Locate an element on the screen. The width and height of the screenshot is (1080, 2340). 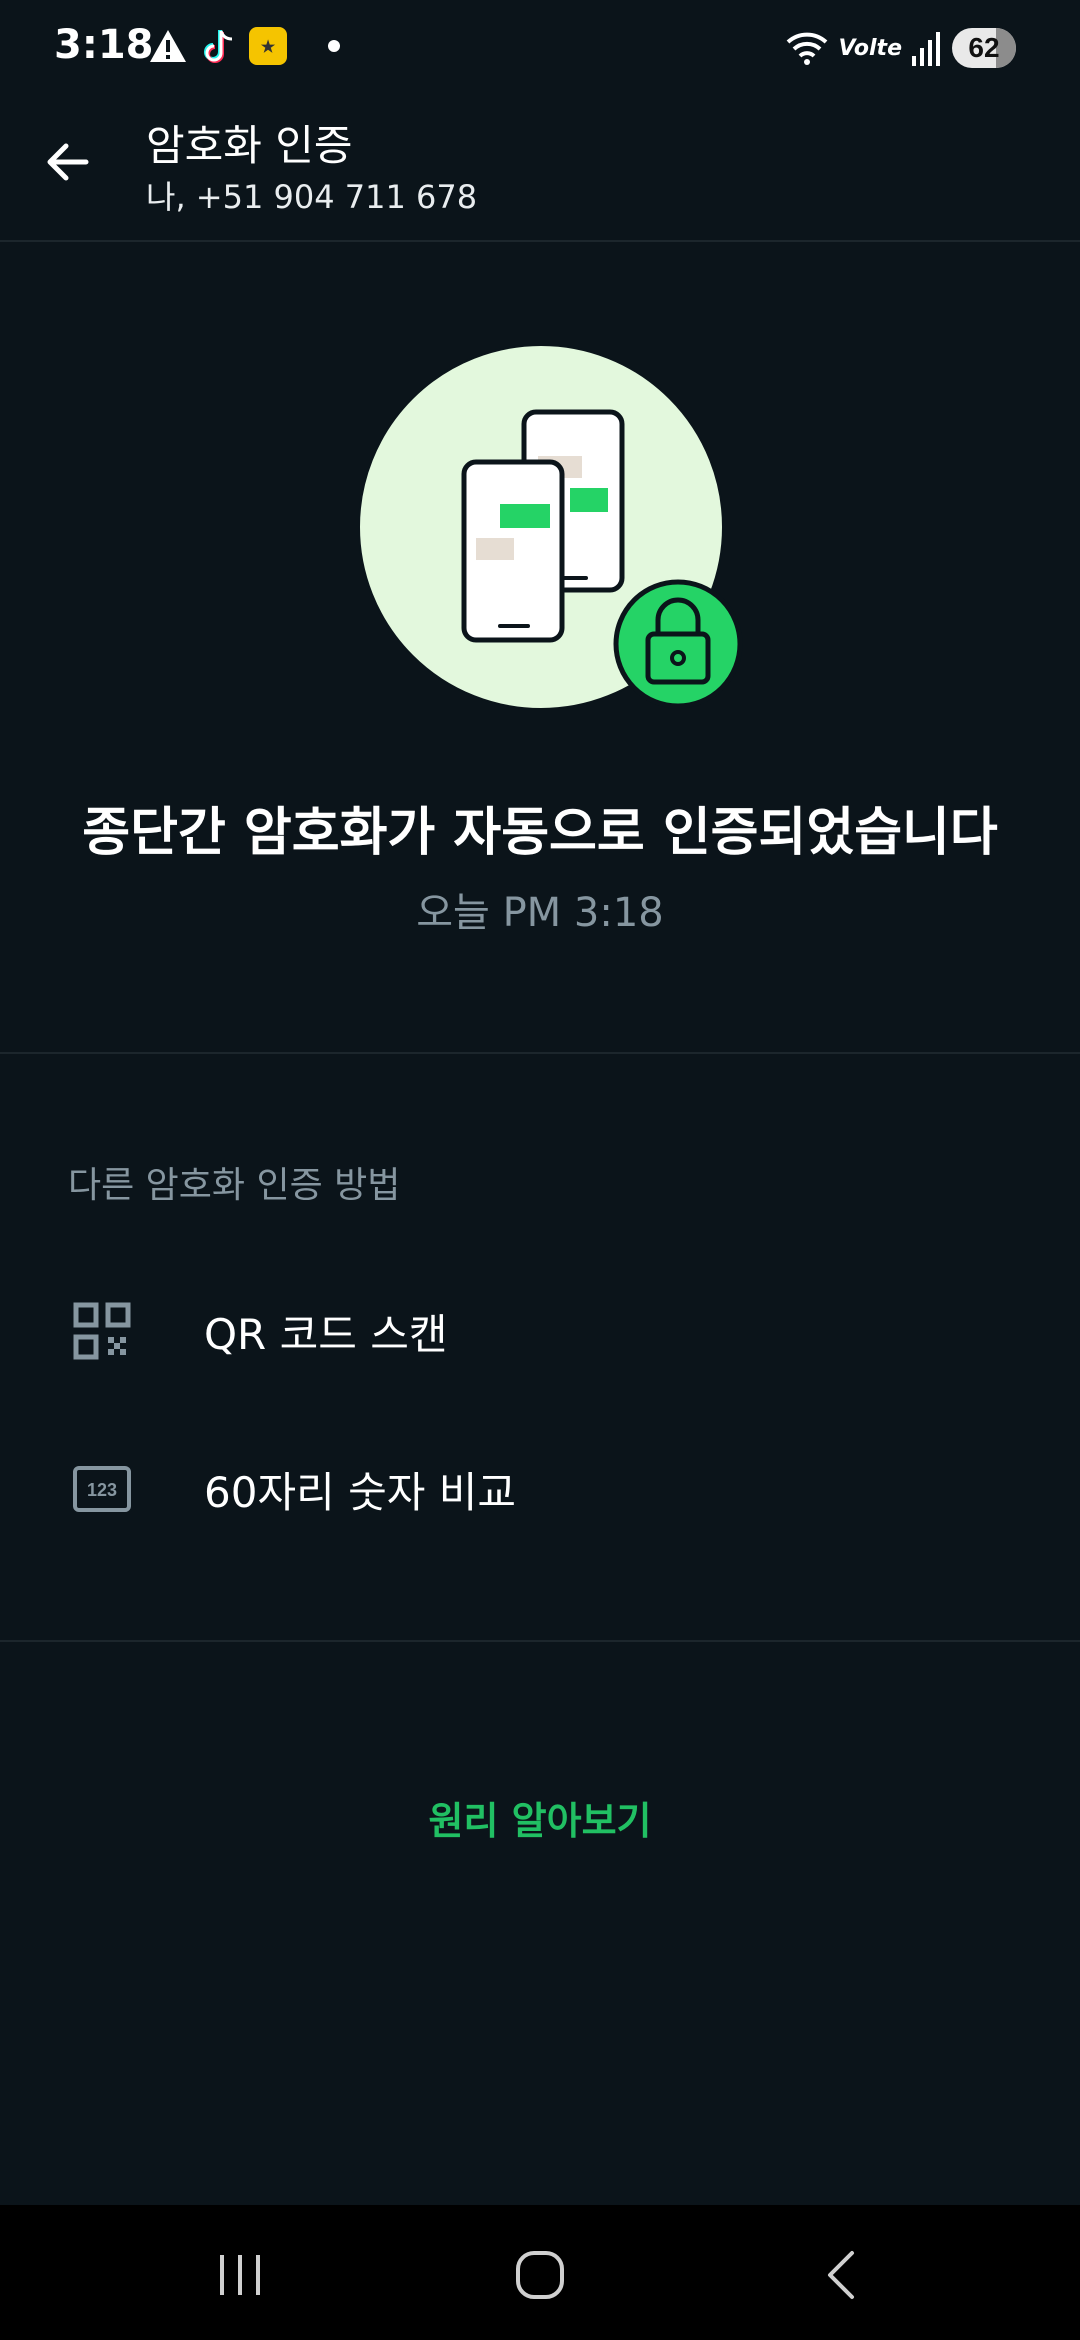
signal-icon is located at coordinates (926, 49).